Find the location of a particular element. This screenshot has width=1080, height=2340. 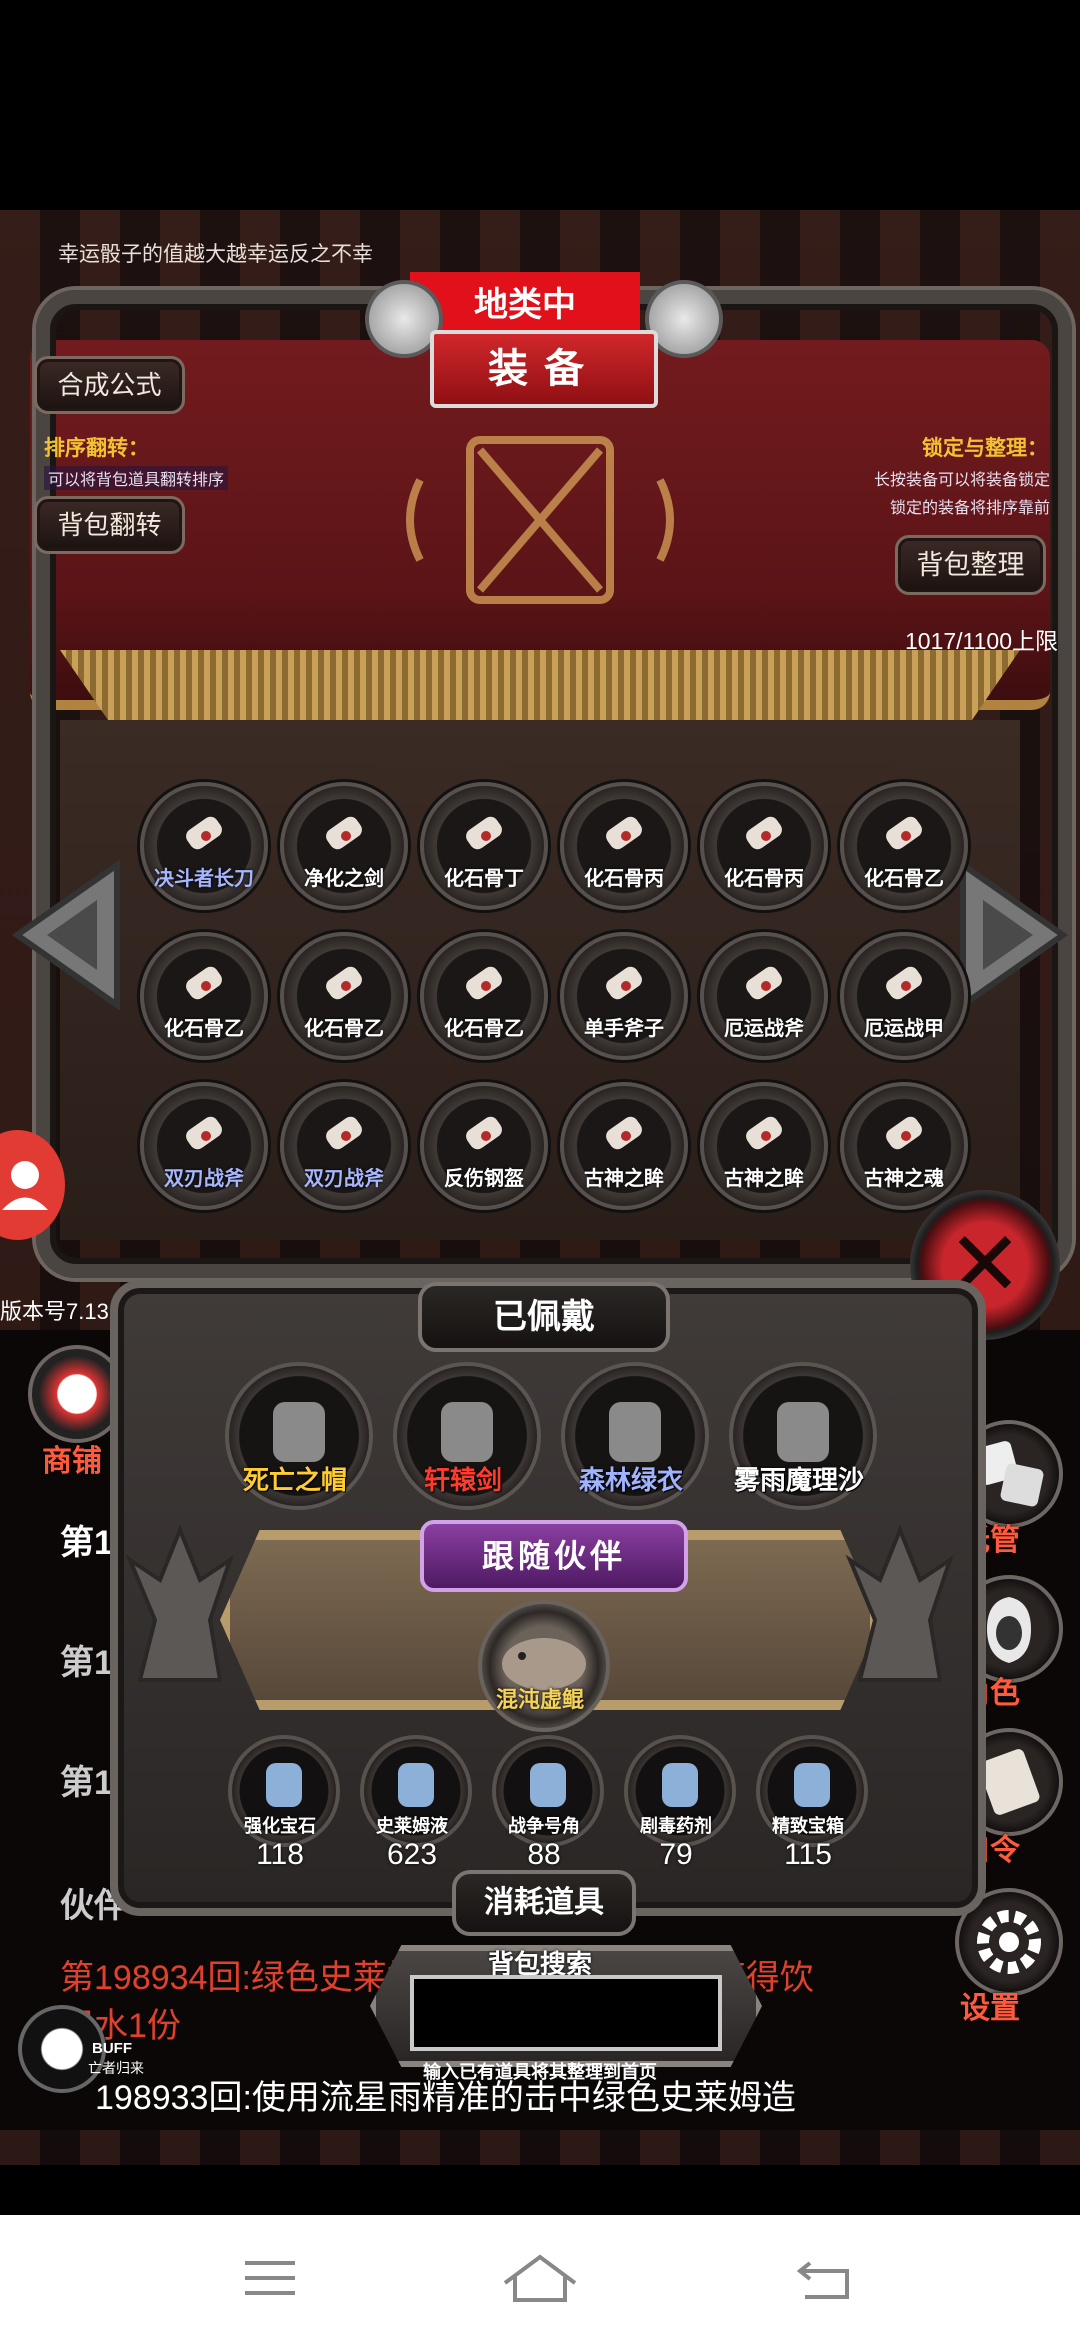

consumable-count: 118 is located at coordinates (280, 1854).